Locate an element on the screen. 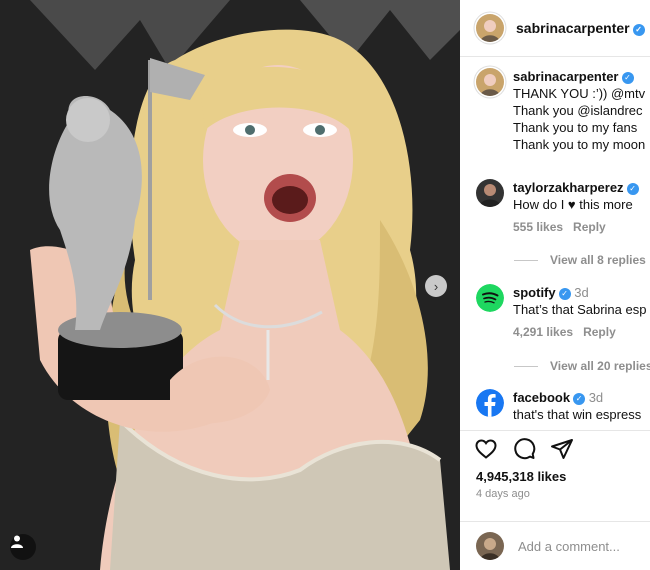  comment-text: That’s that Sabrina esp is located at coordinates (580, 309).